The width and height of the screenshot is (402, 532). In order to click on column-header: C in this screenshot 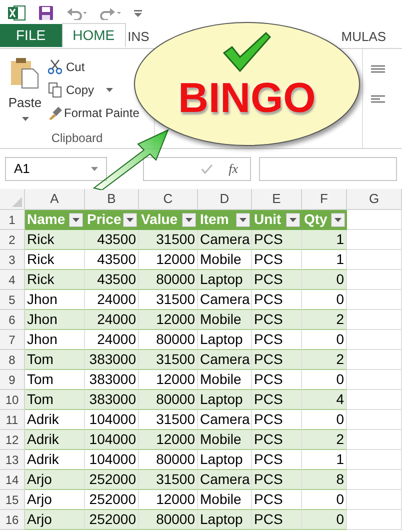, I will do `click(168, 199)`.